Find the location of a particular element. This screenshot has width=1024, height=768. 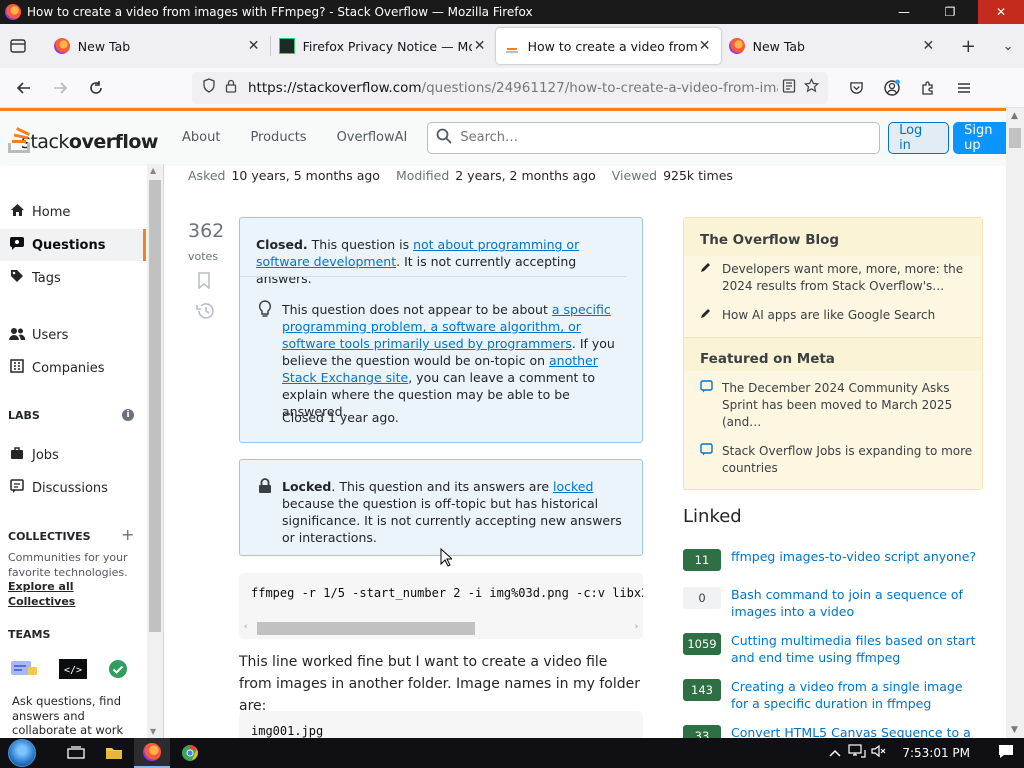

linked-question-link: ffmpeg images-to-video script anyone? is located at coordinates (853, 559).